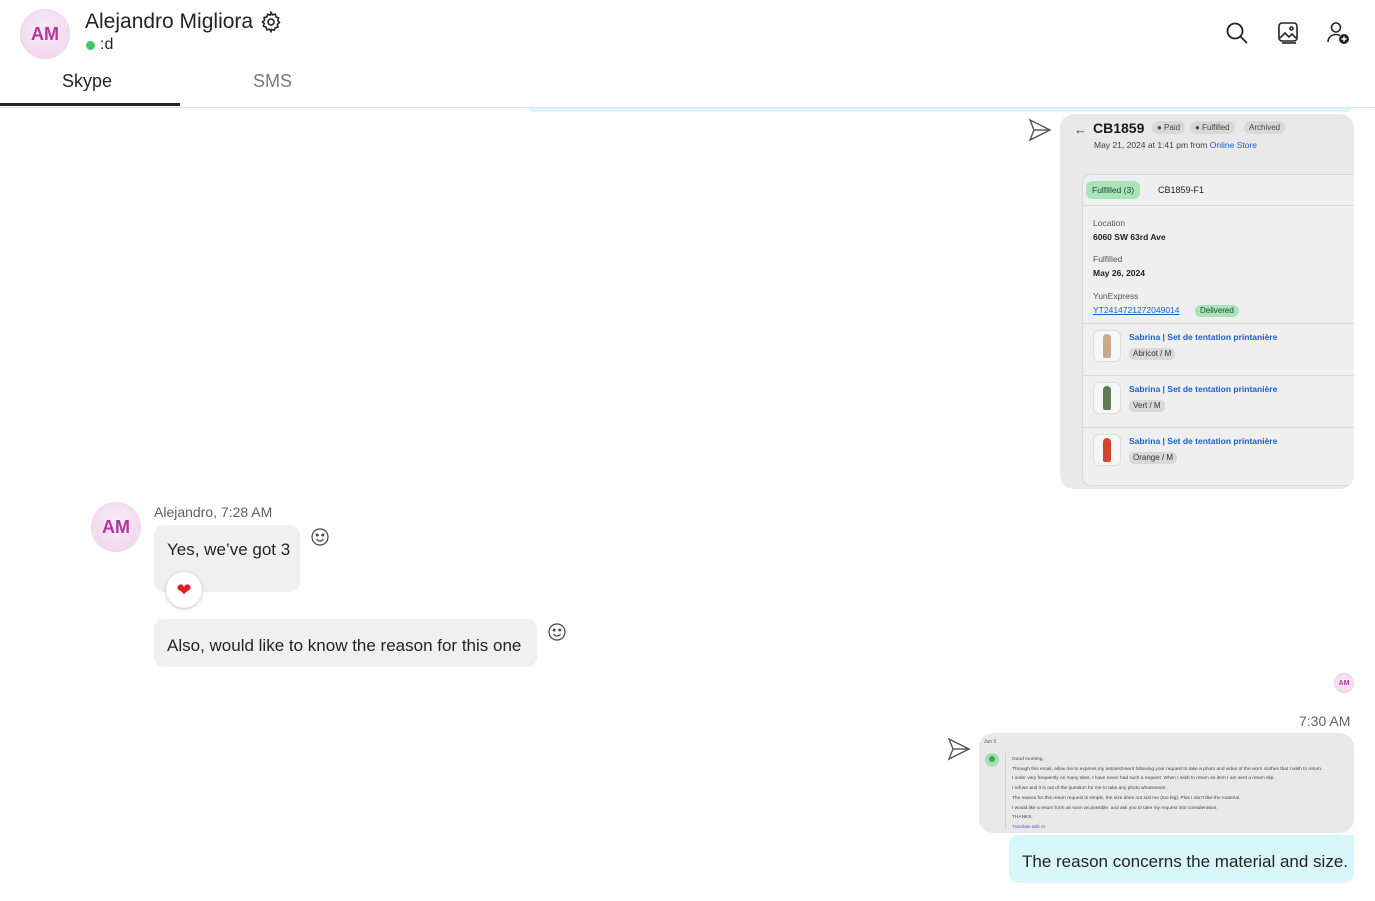 This screenshot has height=901, width=1375. I want to click on fulfilled-date: May 26, 2024, so click(1119, 273).